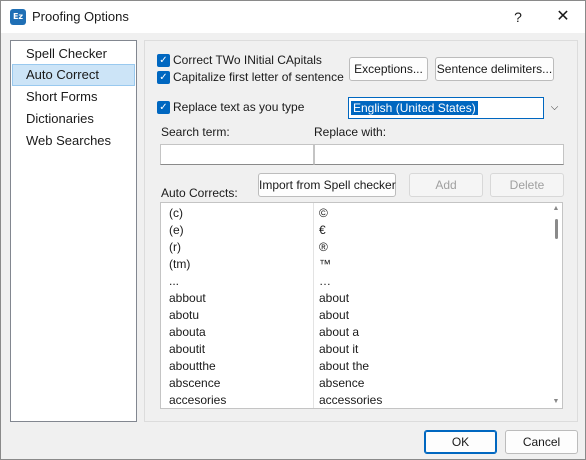 The height and width of the screenshot is (460, 586). What do you see at coordinates (354, 298) in the screenshot?
I see `list-row: abbout about` at bounding box center [354, 298].